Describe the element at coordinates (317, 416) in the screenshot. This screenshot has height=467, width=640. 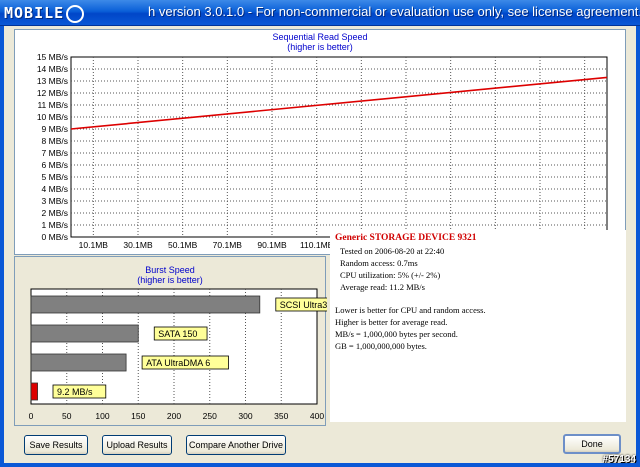
I see `burst-x-tick-label: 400` at that location.